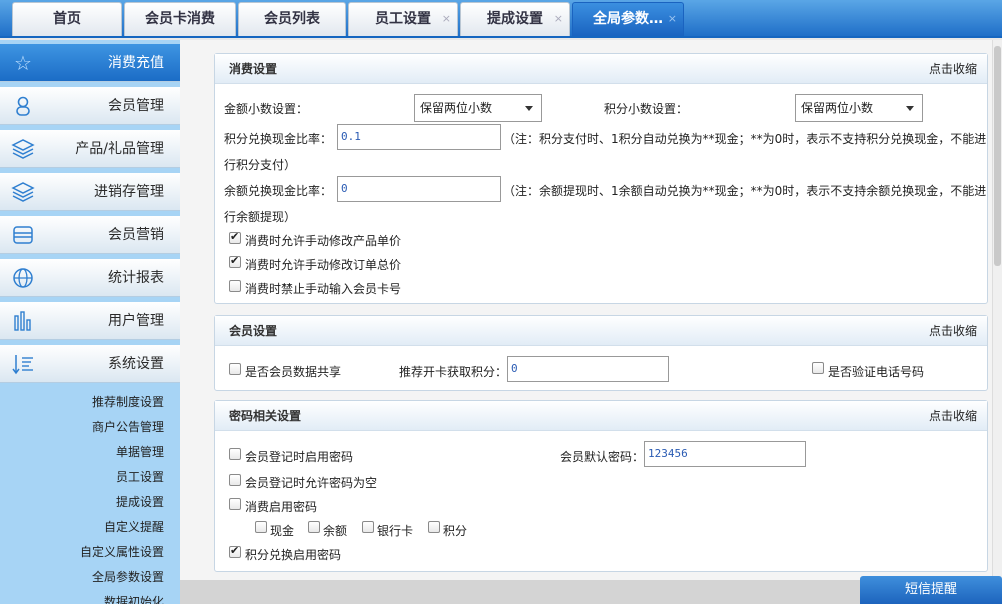 The height and width of the screenshot is (604, 1002). What do you see at coordinates (434, 527) in the screenshot?
I see `pay-points-checkbox` at bounding box center [434, 527].